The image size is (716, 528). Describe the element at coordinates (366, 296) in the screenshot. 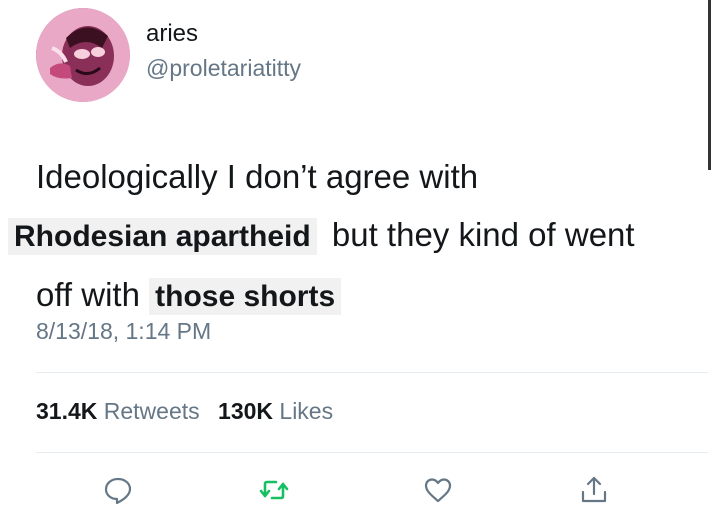

I see `tweet-line-3: off with those shorts` at that location.